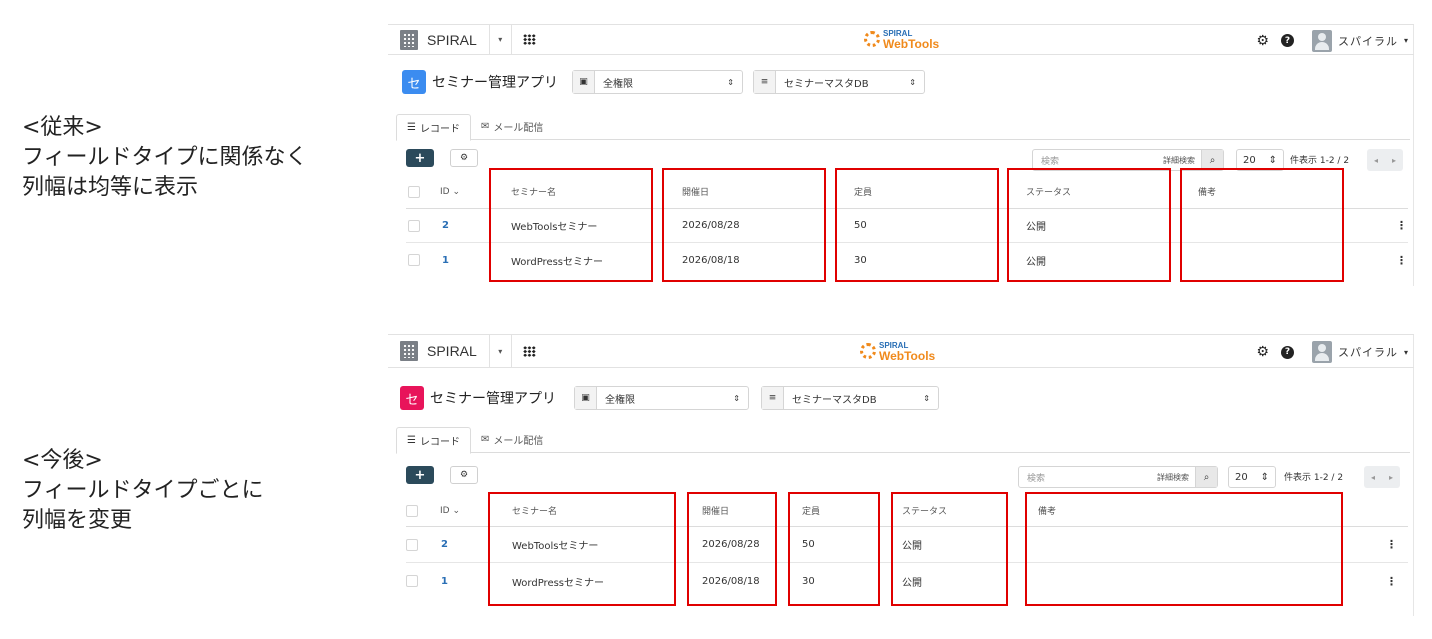 This screenshot has width=1432, height=639. I want to click on caption-before-line1: フィールドタイプに関係なく, so click(165, 157).